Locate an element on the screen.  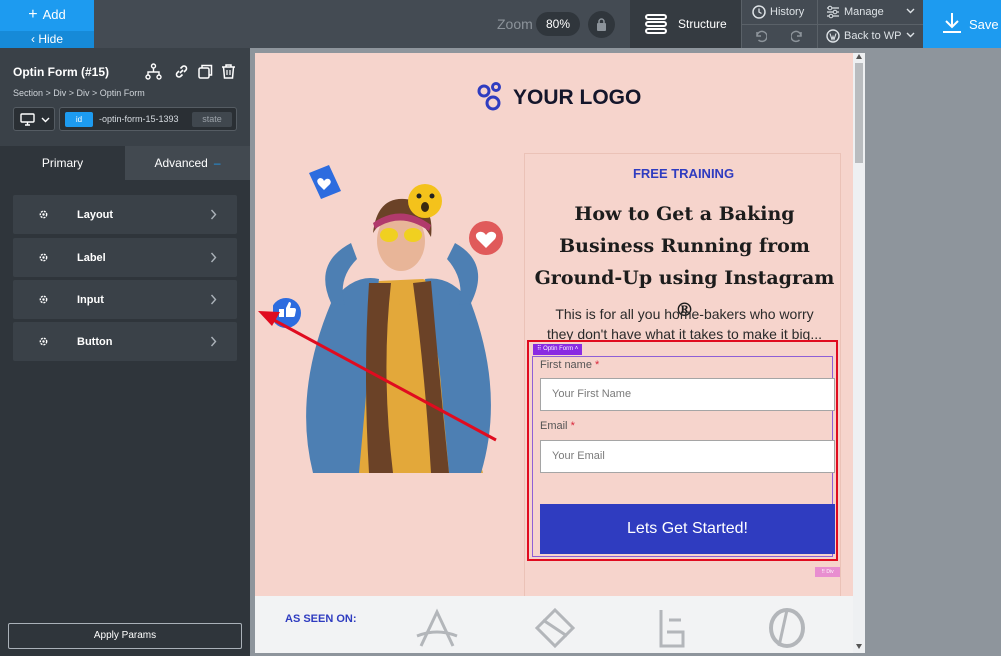
layers-icon is located at coordinates (656, 24).